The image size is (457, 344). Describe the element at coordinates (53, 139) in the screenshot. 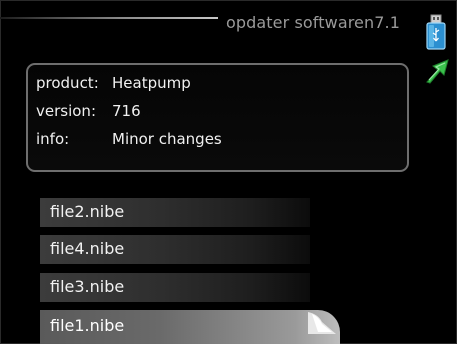

I see `info-key: info:` at that location.